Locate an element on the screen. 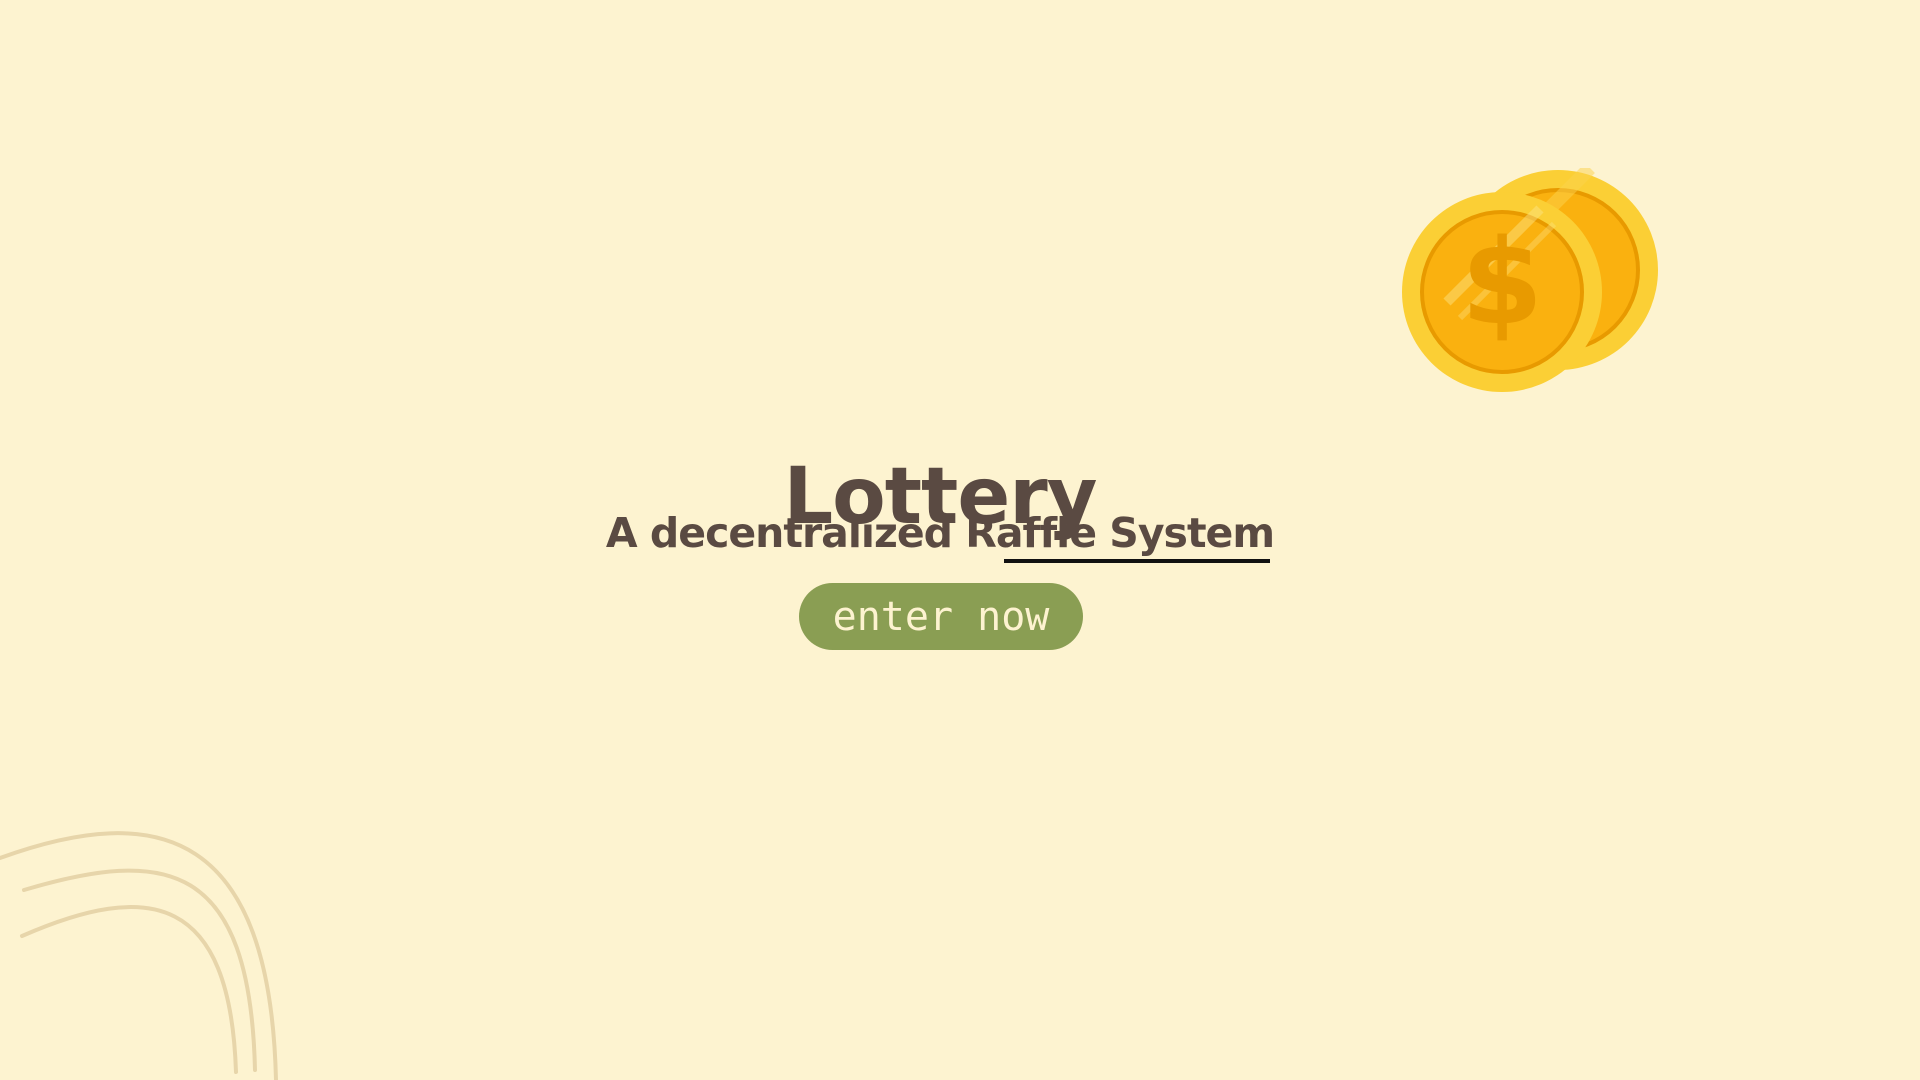 Image resolution: width=1920 pixels, height=1080 pixels. dollar-symbol: $ is located at coordinates (1502, 282).